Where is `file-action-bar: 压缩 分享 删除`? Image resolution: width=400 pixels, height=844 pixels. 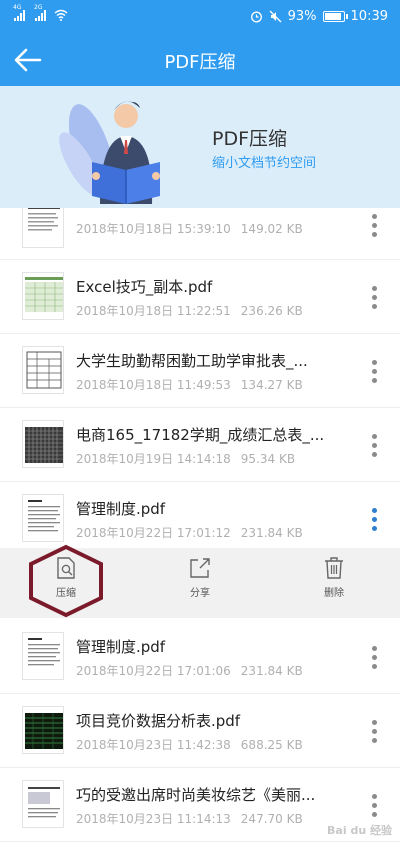
file-action-bar: 压缩 分享 删除 is located at coordinates (200, 583).